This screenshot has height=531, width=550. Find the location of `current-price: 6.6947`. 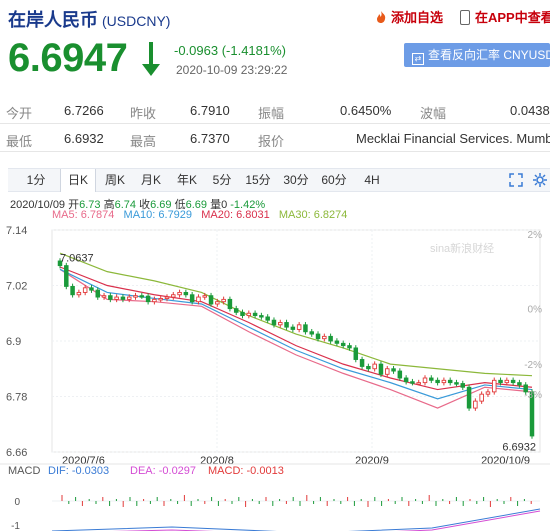

current-price: 6.6947 is located at coordinates (68, 58).